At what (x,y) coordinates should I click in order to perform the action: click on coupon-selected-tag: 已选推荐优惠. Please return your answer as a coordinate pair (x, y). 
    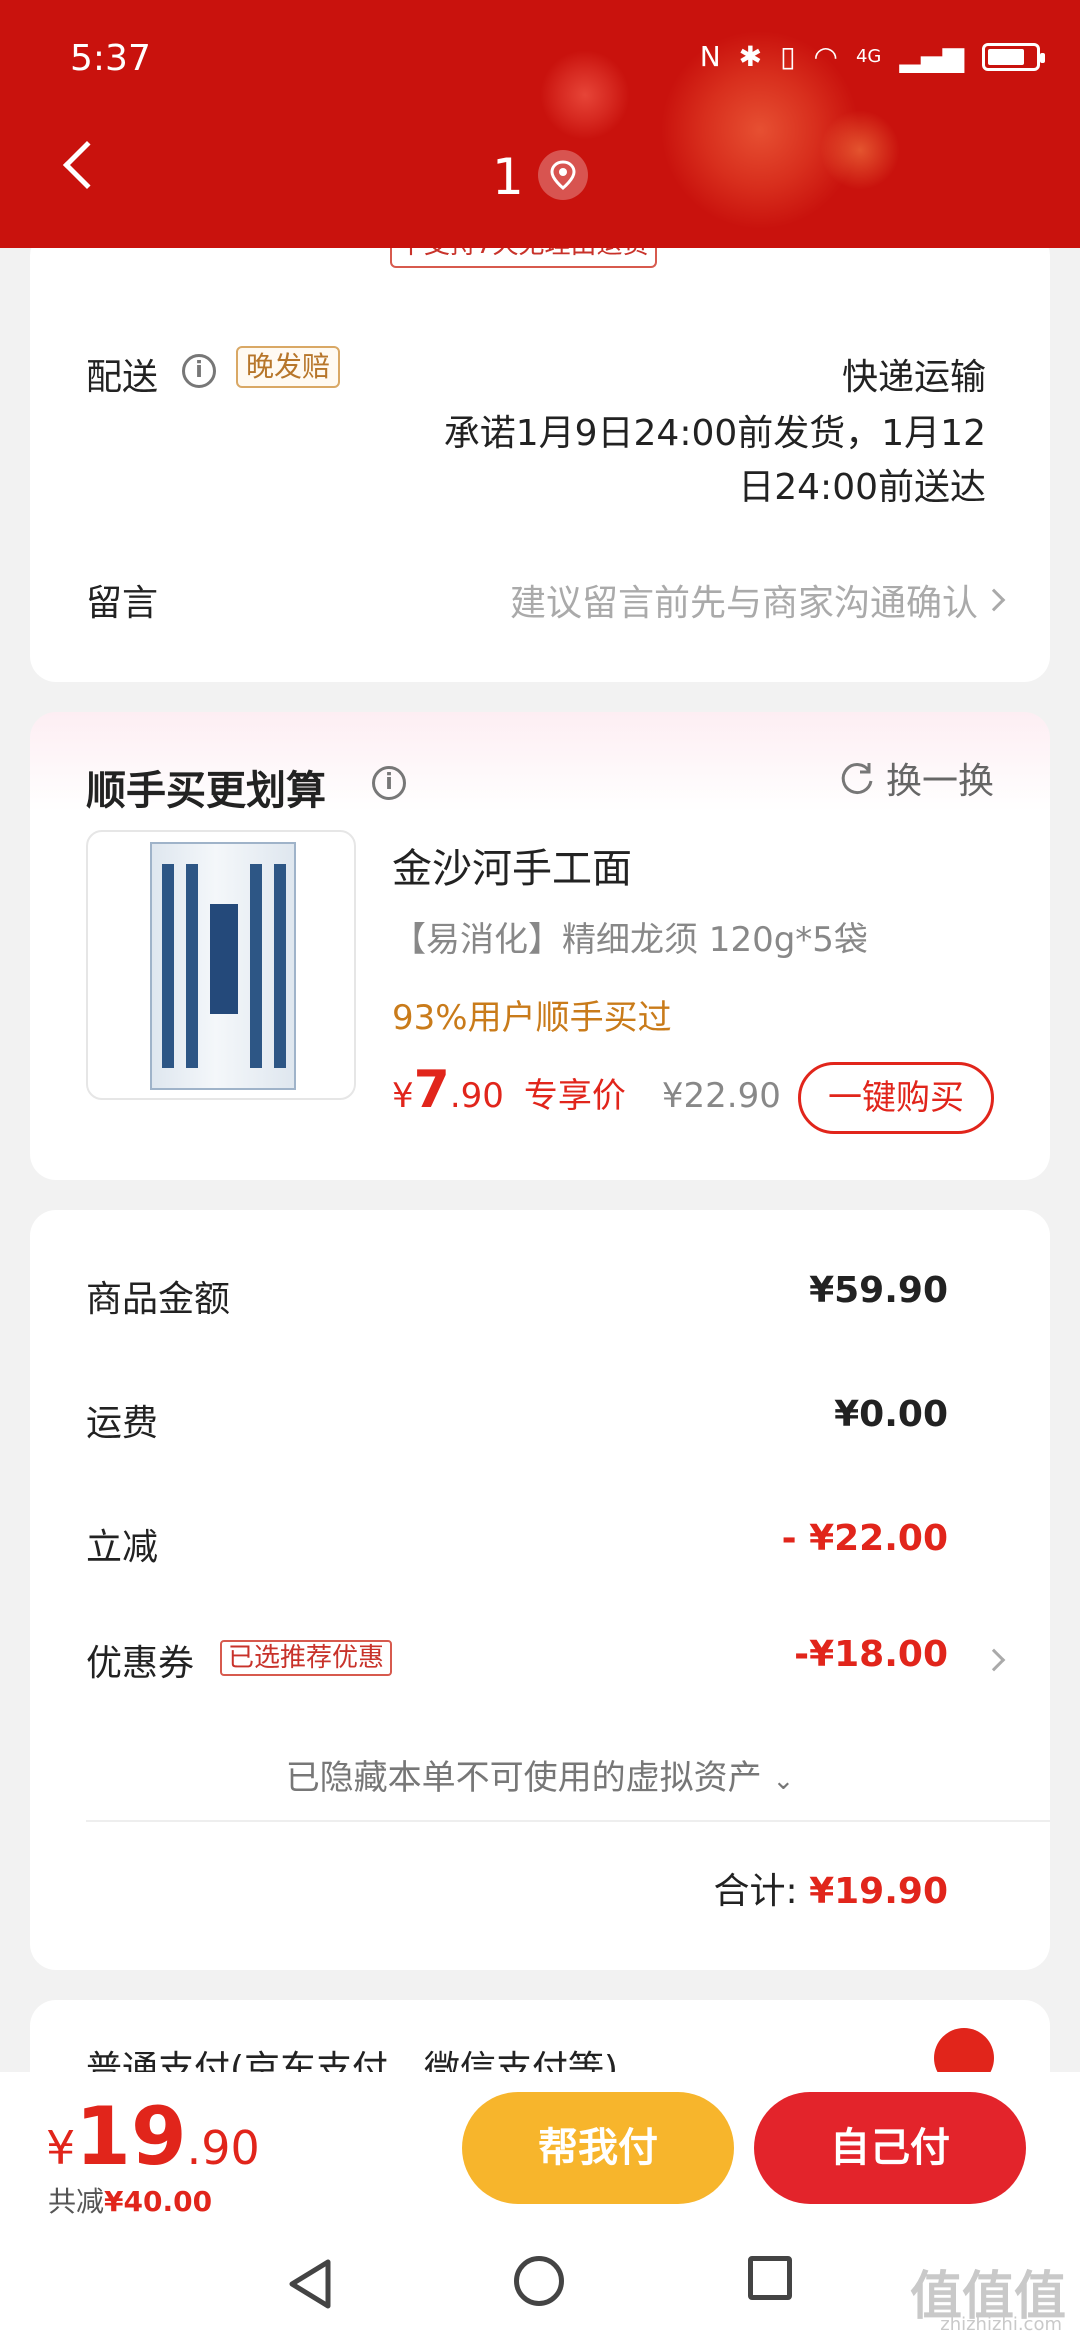
    Looking at the image, I should click on (306, 1658).